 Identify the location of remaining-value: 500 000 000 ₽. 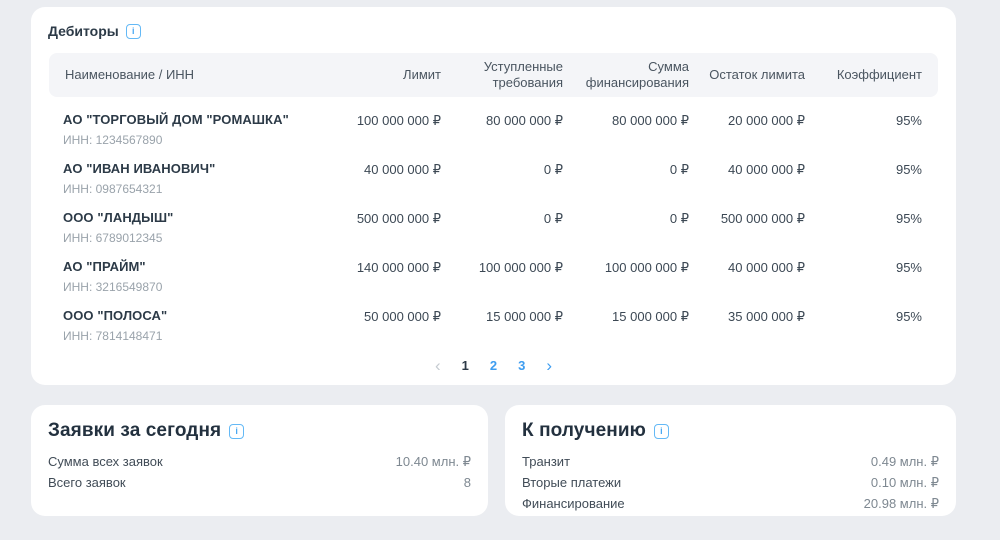
(762, 218).